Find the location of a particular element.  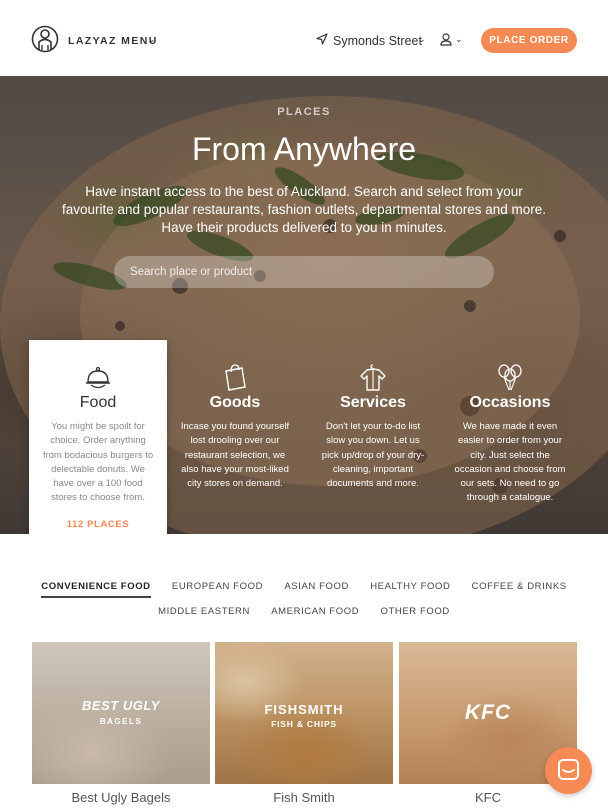

category-title: Occasions is located at coordinates (510, 402).